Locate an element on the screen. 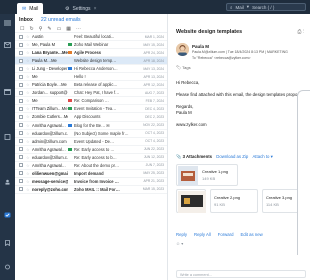  tasks-icon is located at coordinates (7, 215).